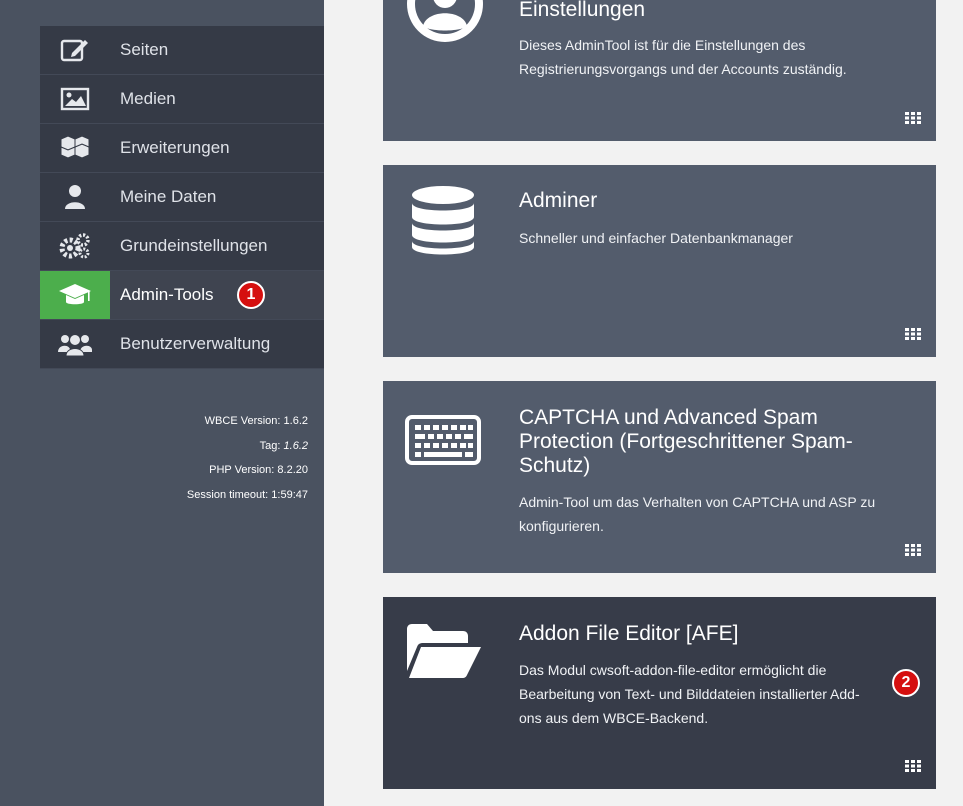 This screenshot has height=806, width=963. I want to click on step-badge-2: 2, so click(906, 683).